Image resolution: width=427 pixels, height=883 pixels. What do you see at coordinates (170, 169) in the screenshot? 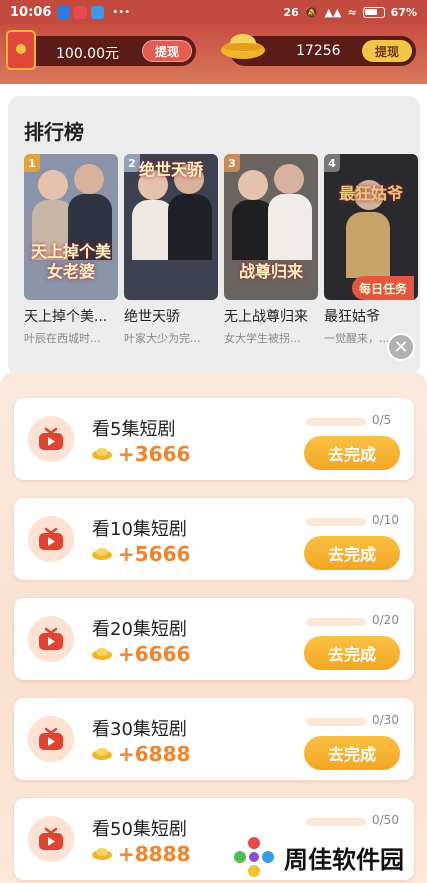
I see `poster-title-art: 绝世天骄` at bounding box center [170, 169].